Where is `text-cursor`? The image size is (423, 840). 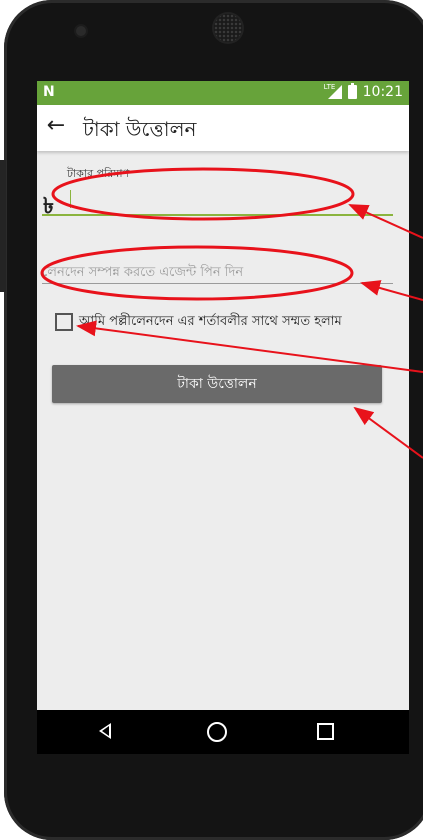 text-cursor is located at coordinates (70, 199).